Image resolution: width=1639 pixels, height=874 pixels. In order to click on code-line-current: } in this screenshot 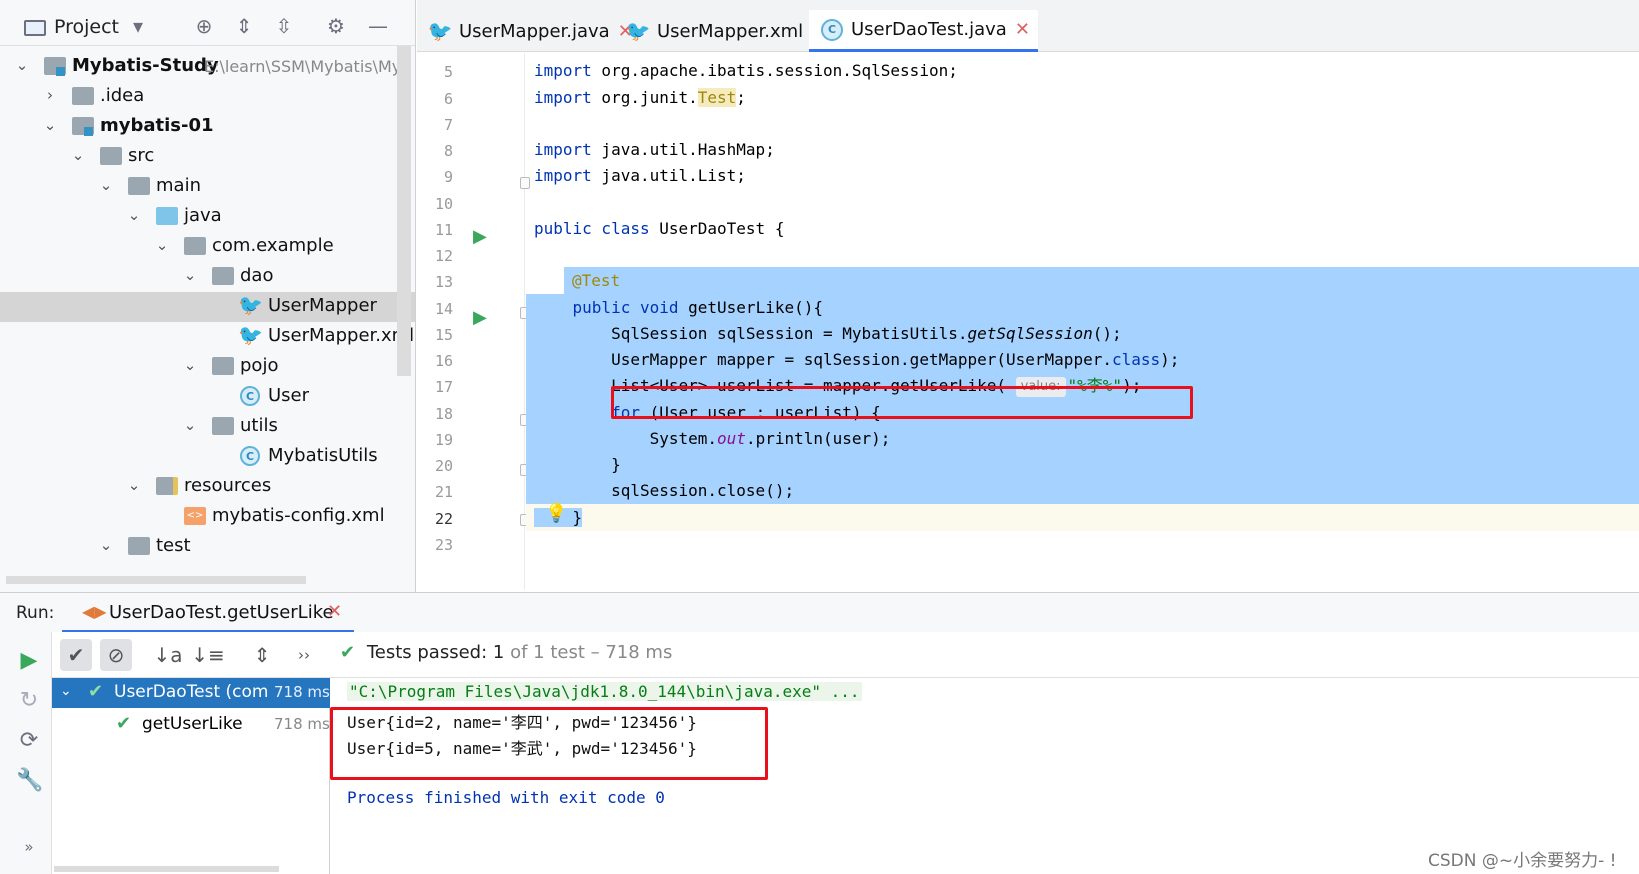, I will do `click(1082, 517)`.